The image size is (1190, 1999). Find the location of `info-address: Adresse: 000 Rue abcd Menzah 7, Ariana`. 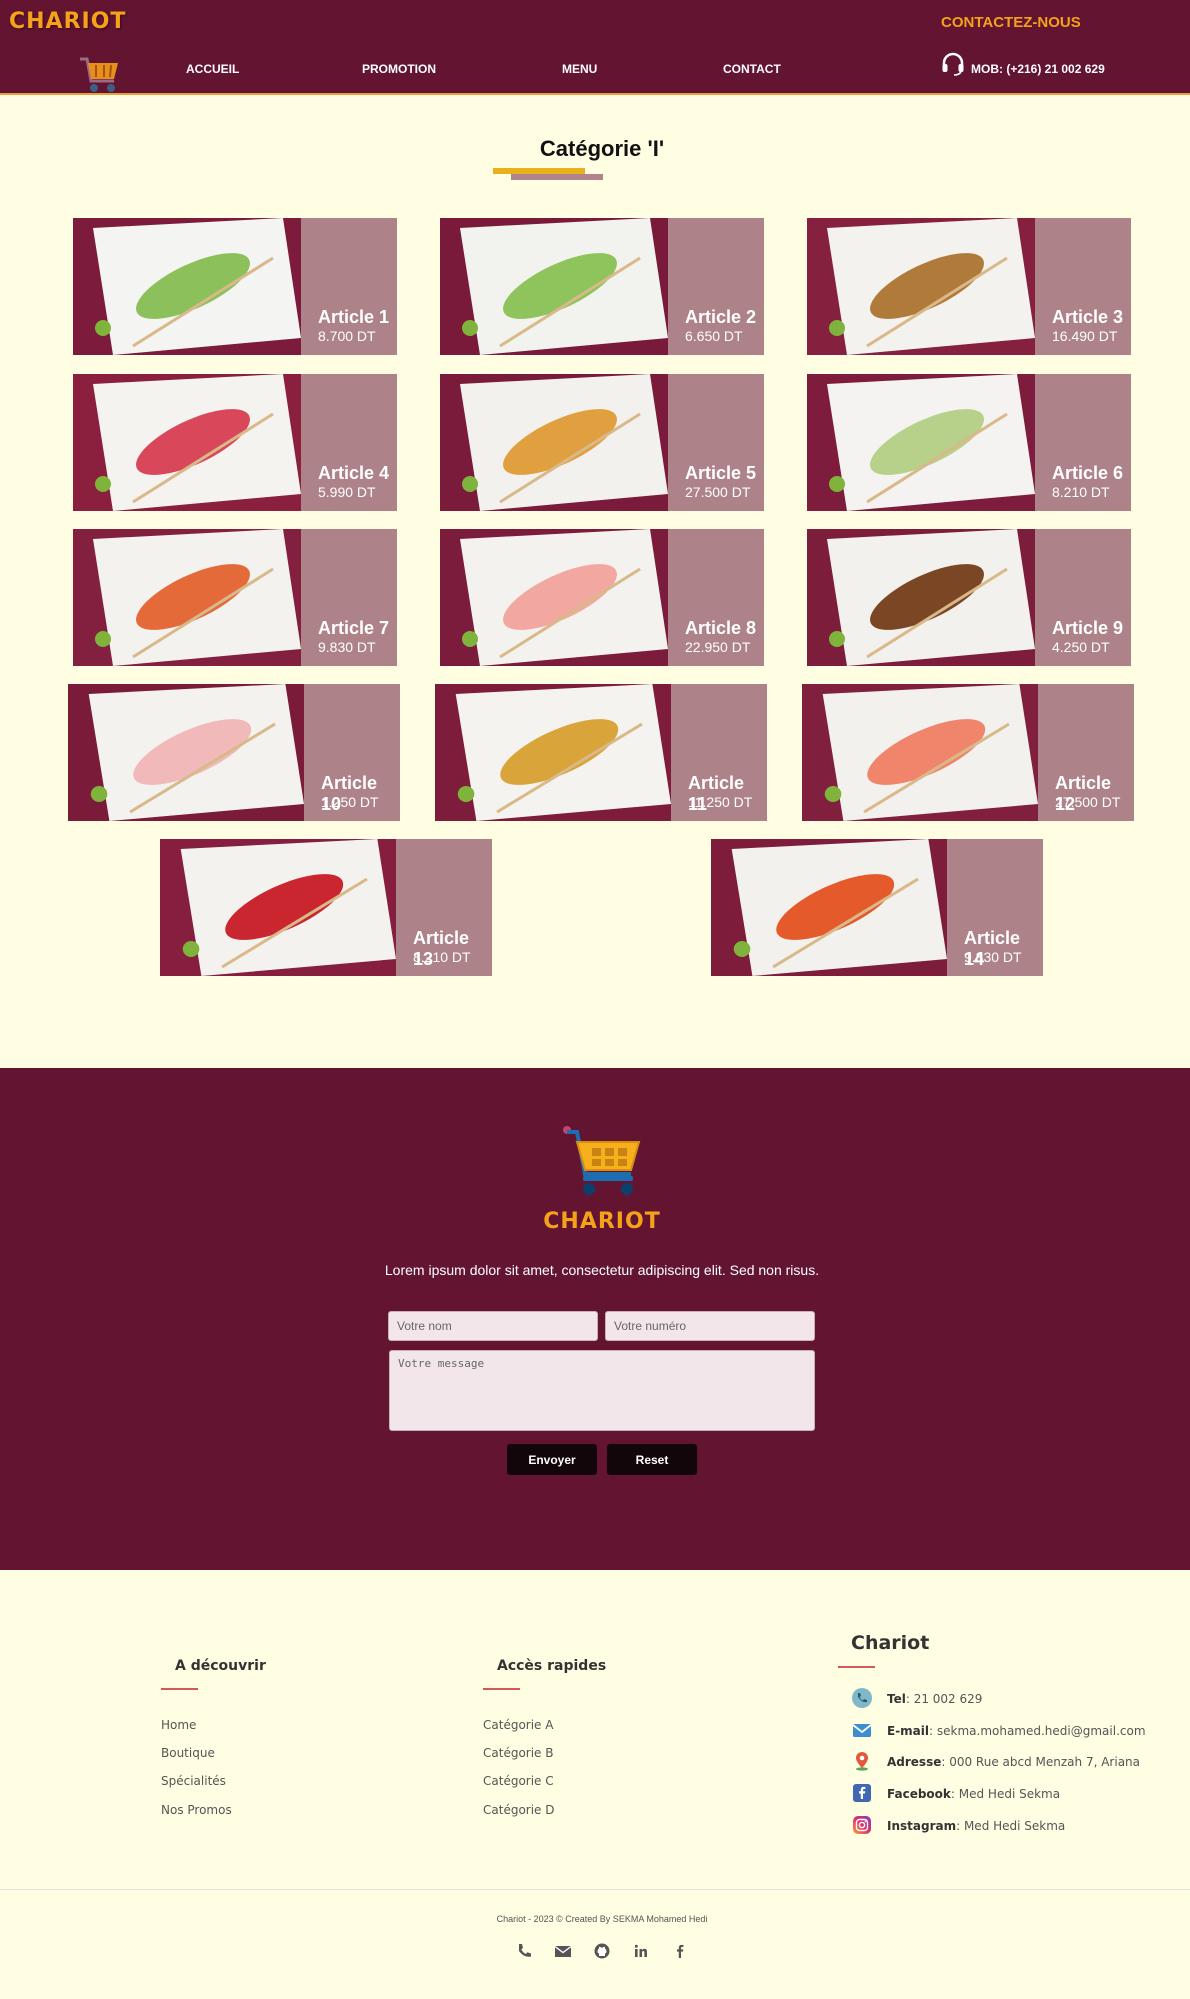

info-address: Adresse: 000 Rue abcd Menzah 7, Ariana is located at coordinates (1014, 1762).